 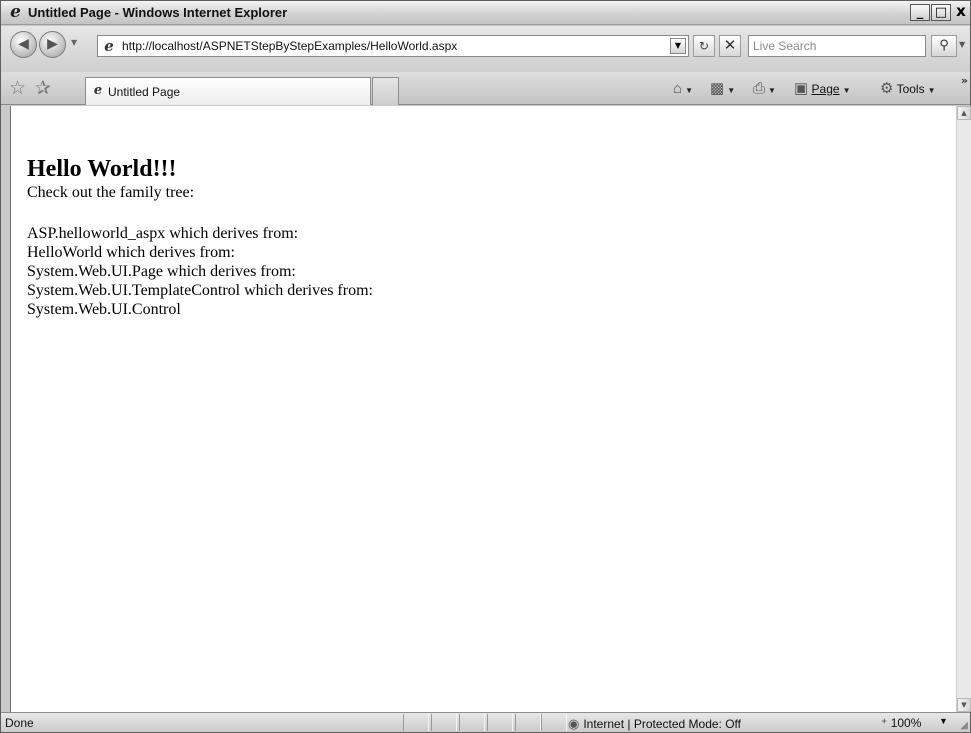 I want to click on stop-icon: ✕, so click(x=730, y=45).